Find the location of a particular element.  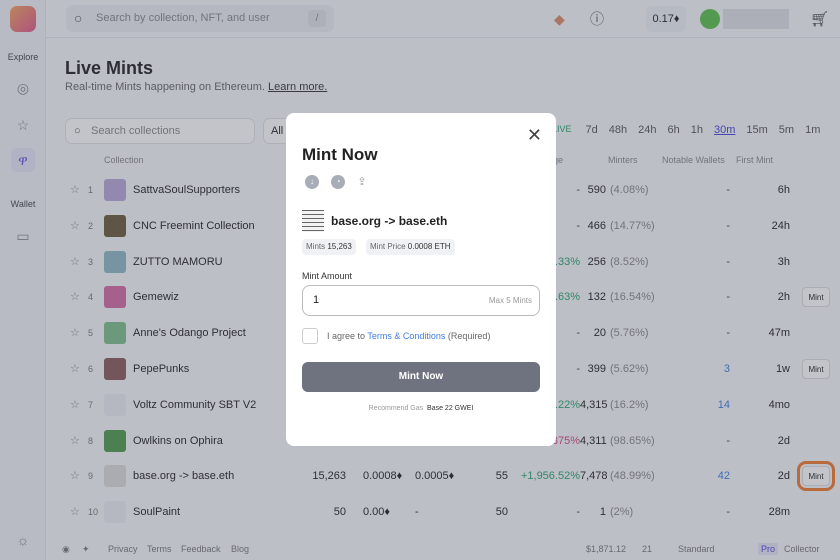

price-label: Mint Price is located at coordinates (388, 246).